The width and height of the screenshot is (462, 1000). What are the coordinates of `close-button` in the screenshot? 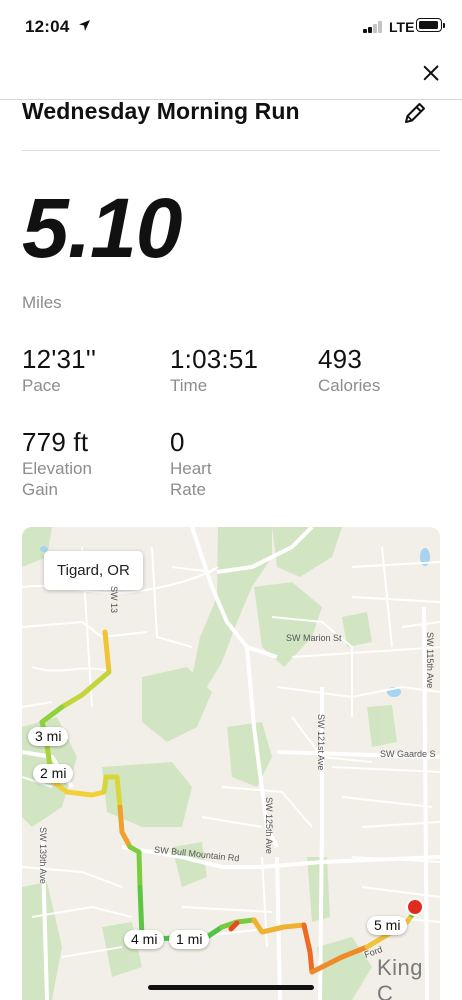 It's located at (431, 73).